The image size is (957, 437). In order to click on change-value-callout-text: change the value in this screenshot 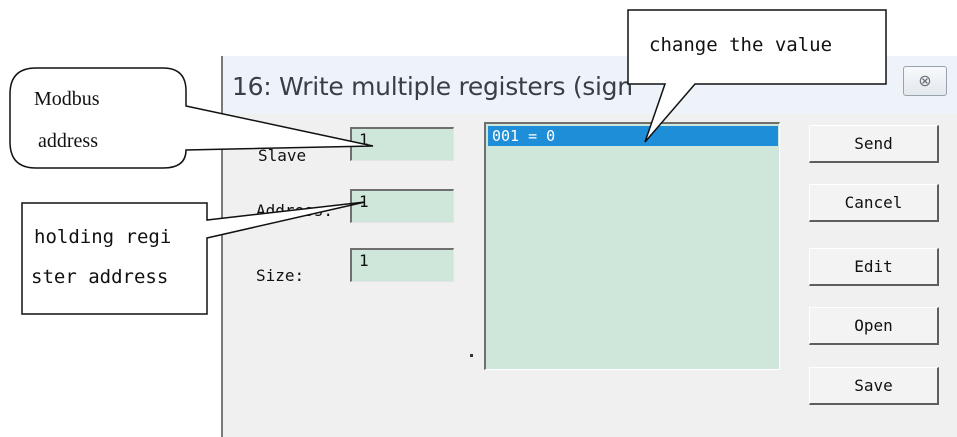, I will do `click(741, 45)`.